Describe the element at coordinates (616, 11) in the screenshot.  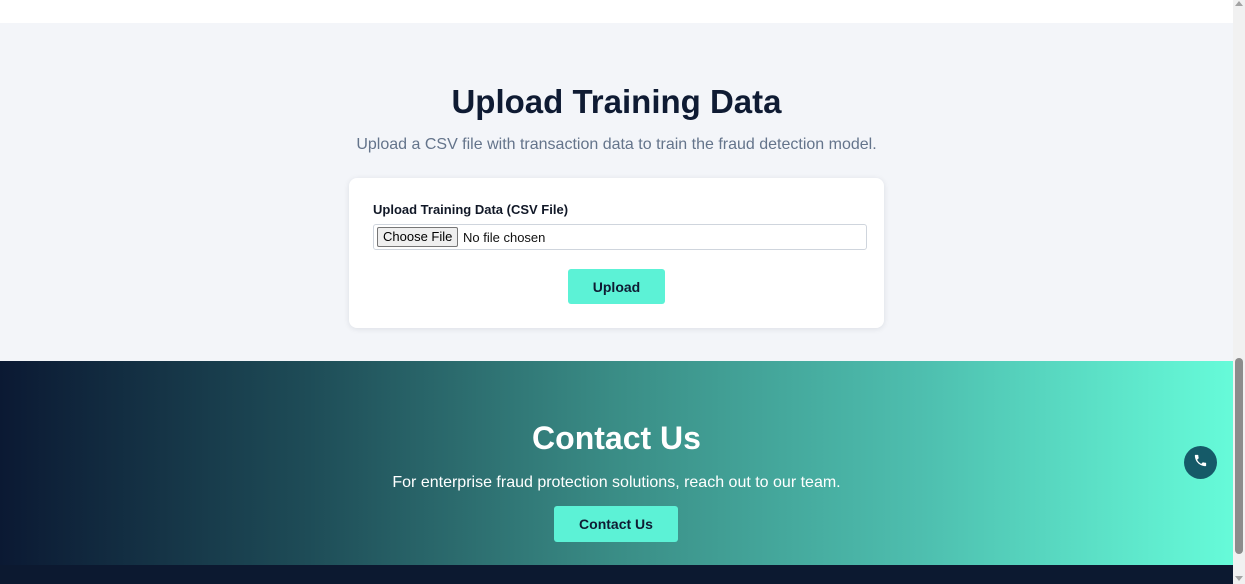
I see `top-strip` at that location.